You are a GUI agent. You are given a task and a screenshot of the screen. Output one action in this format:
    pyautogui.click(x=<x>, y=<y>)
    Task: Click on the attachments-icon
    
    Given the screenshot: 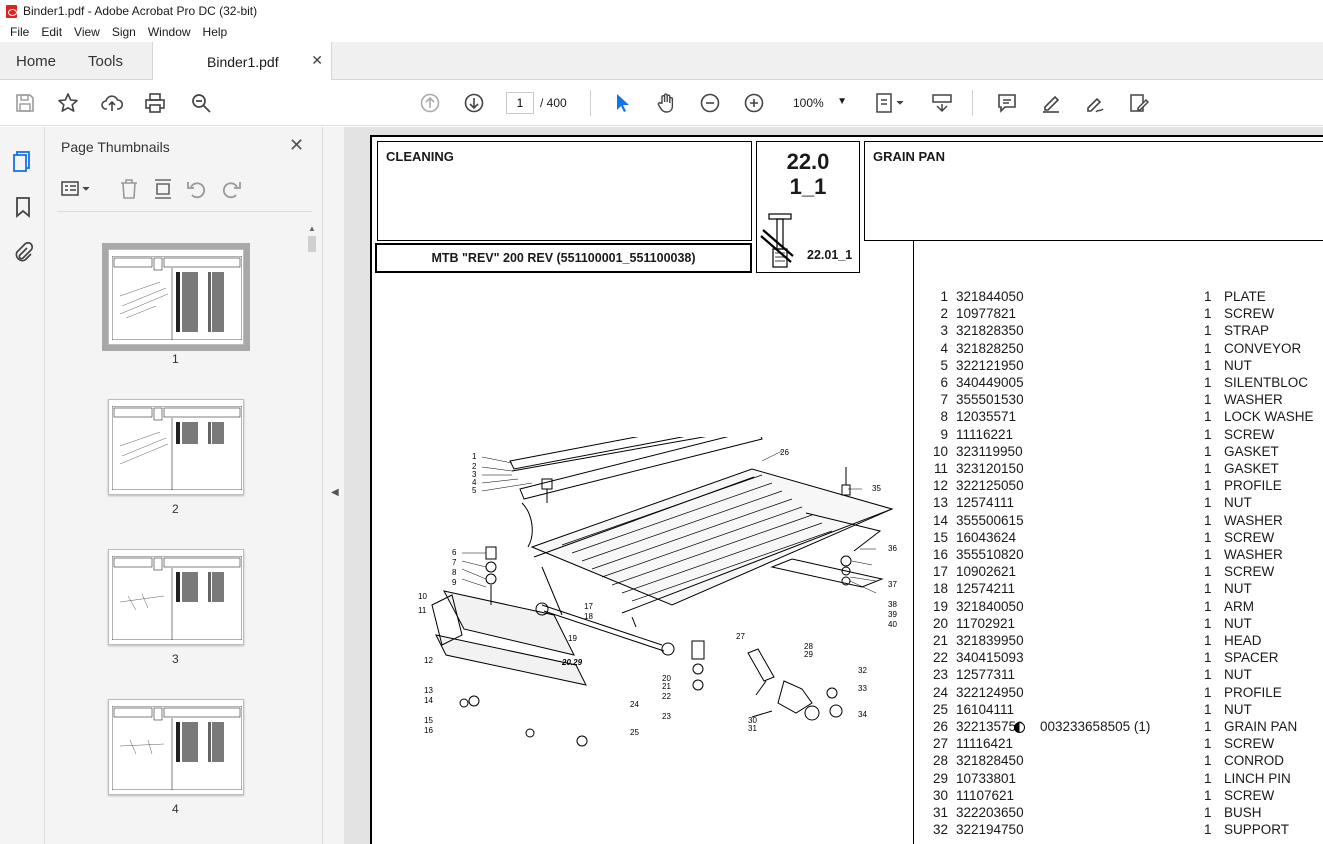 What is the action you would take?
    pyautogui.click(x=23, y=253)
    